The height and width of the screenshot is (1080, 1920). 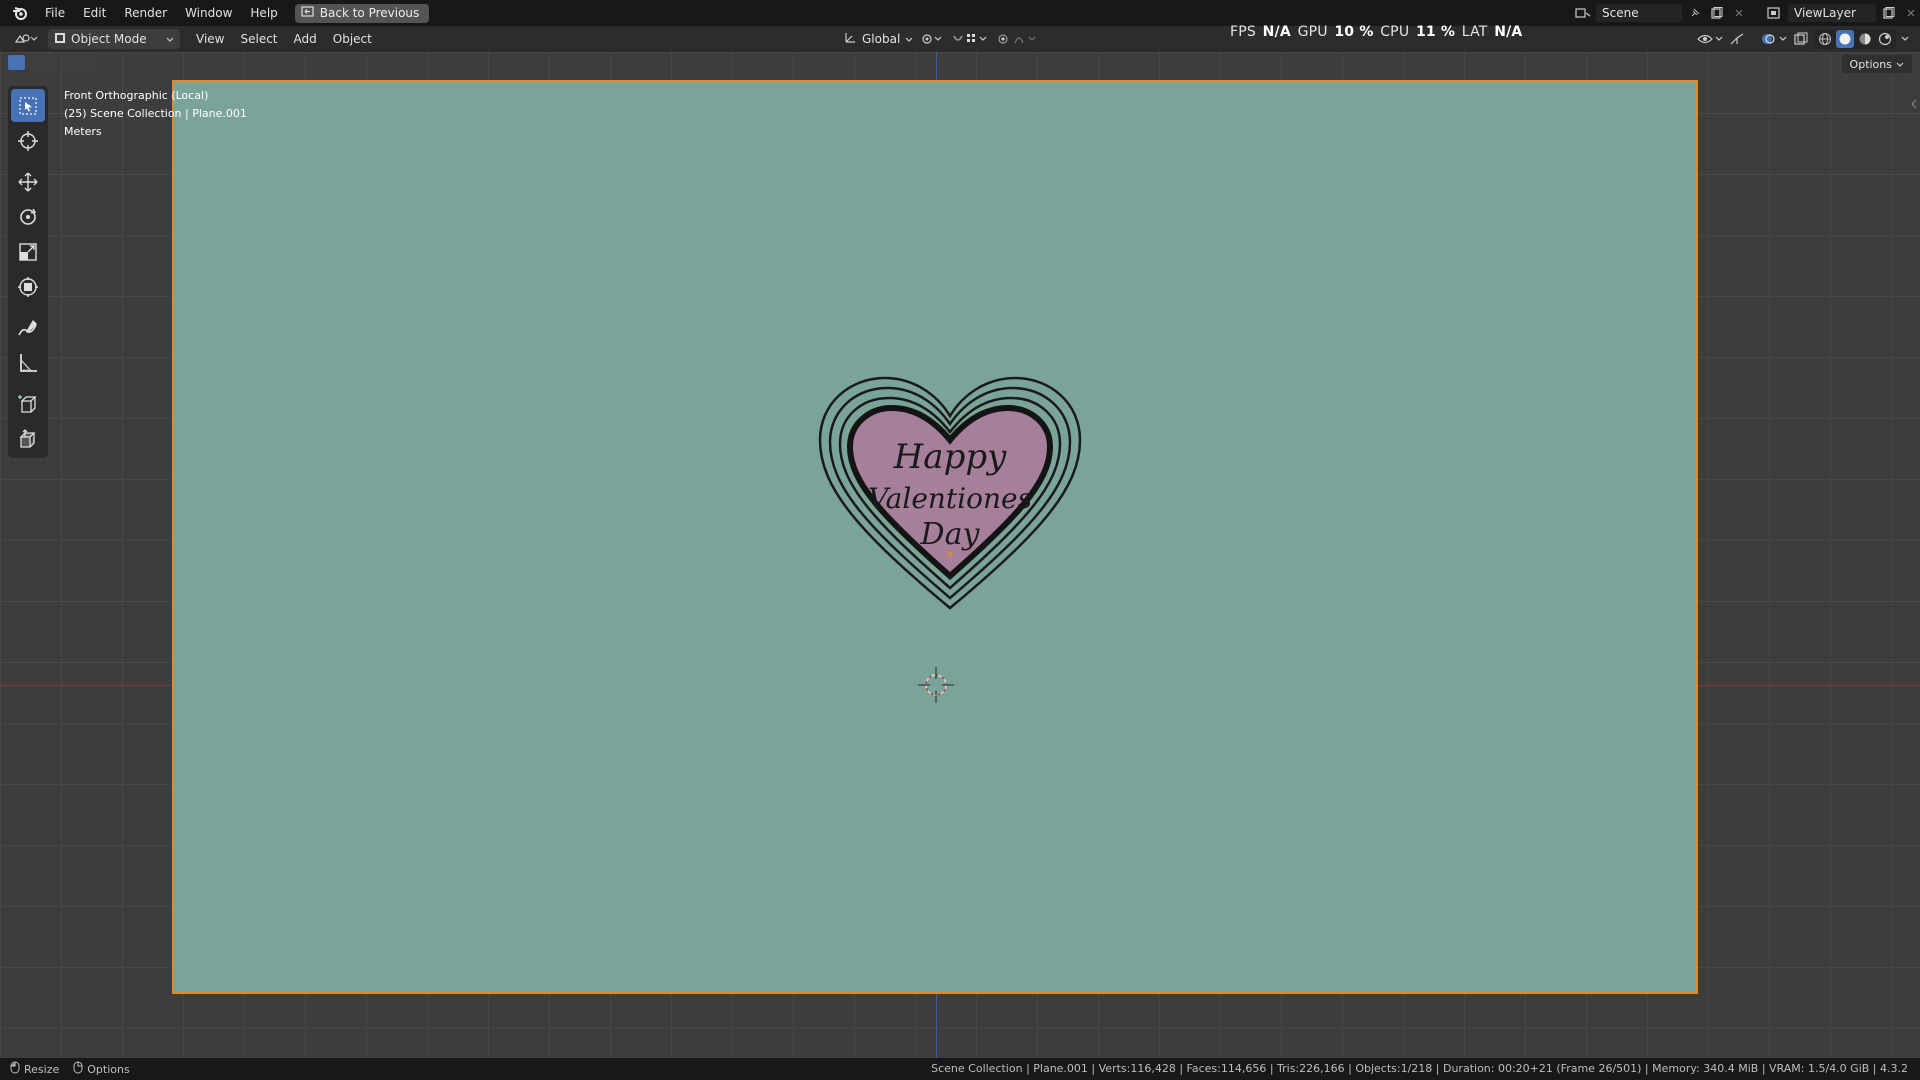 I want to click on visibility-eye-icon, so click(x=1710, y=39).